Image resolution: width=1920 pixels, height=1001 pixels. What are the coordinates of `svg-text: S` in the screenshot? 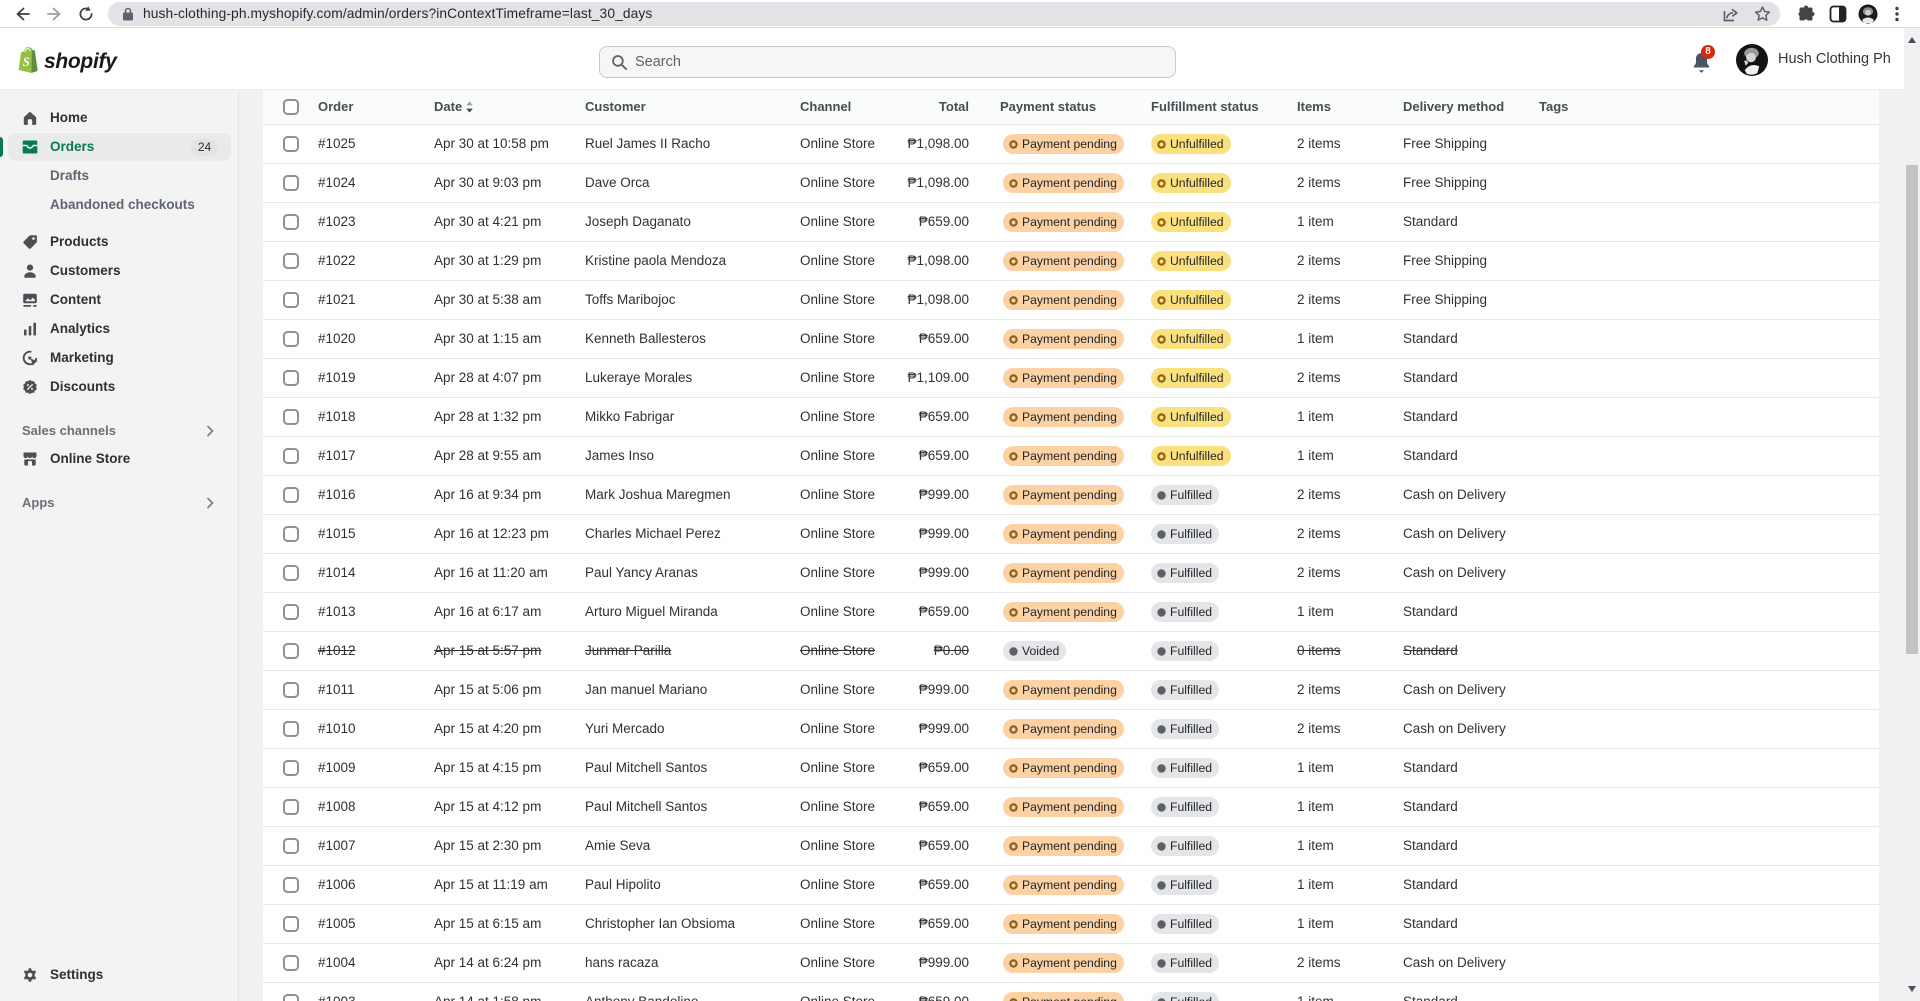 It's located at (26, 61).